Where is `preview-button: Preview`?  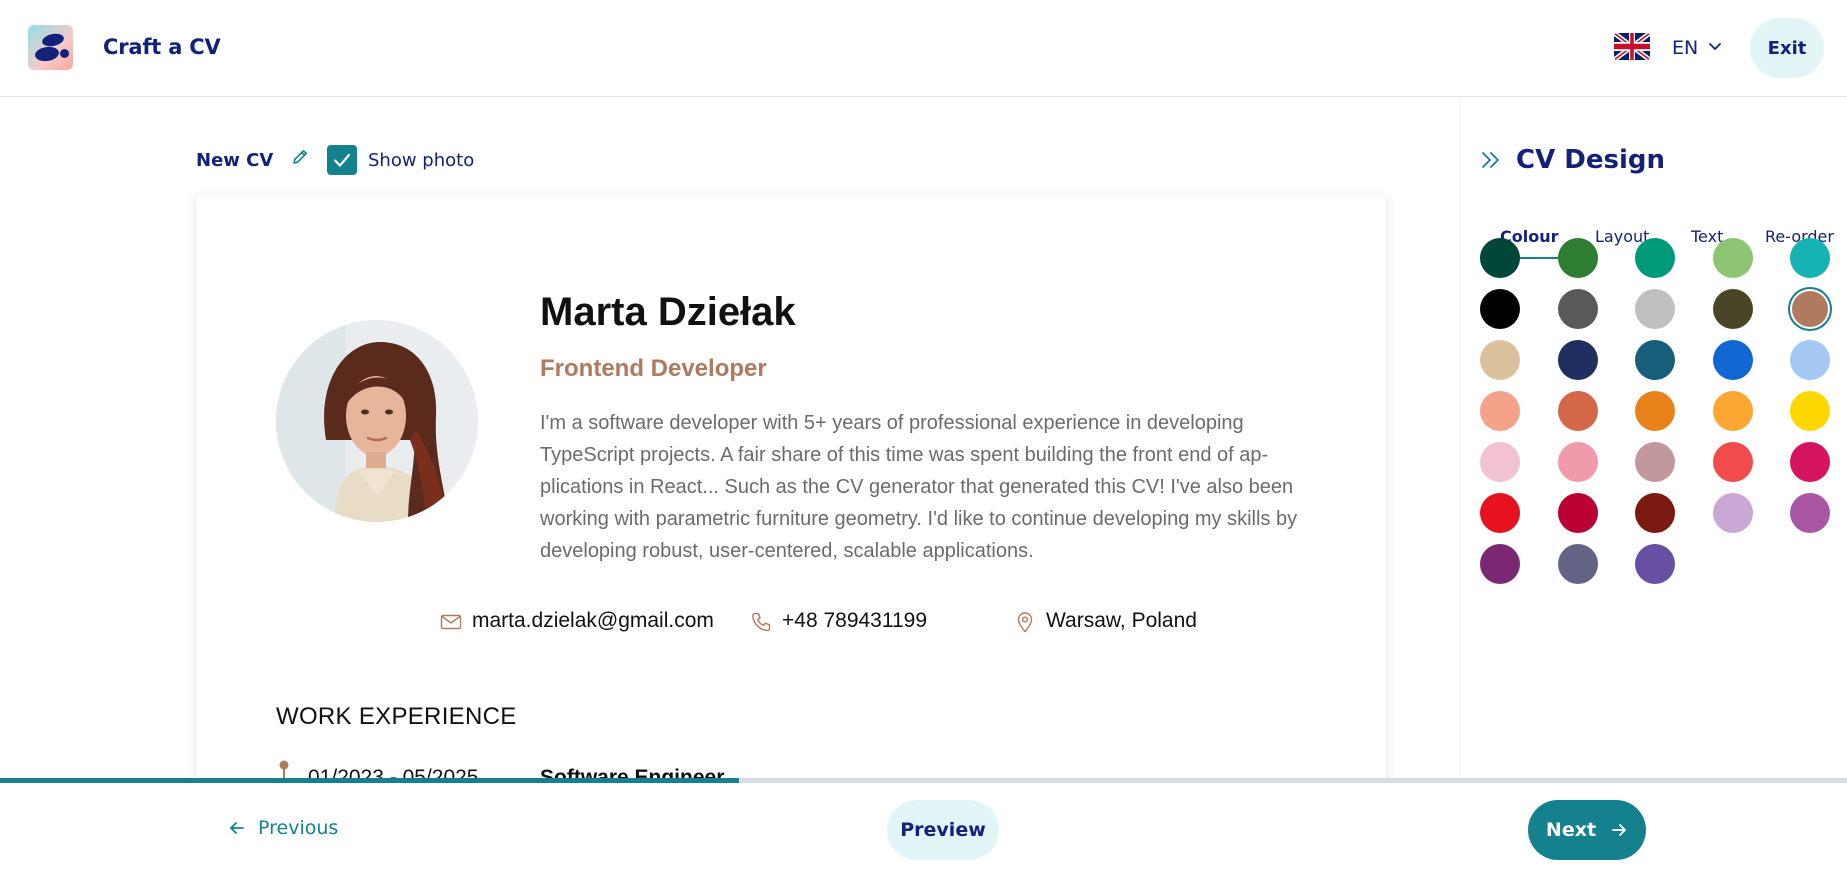 preview-button: Preview is located at coordinates (943, 830).